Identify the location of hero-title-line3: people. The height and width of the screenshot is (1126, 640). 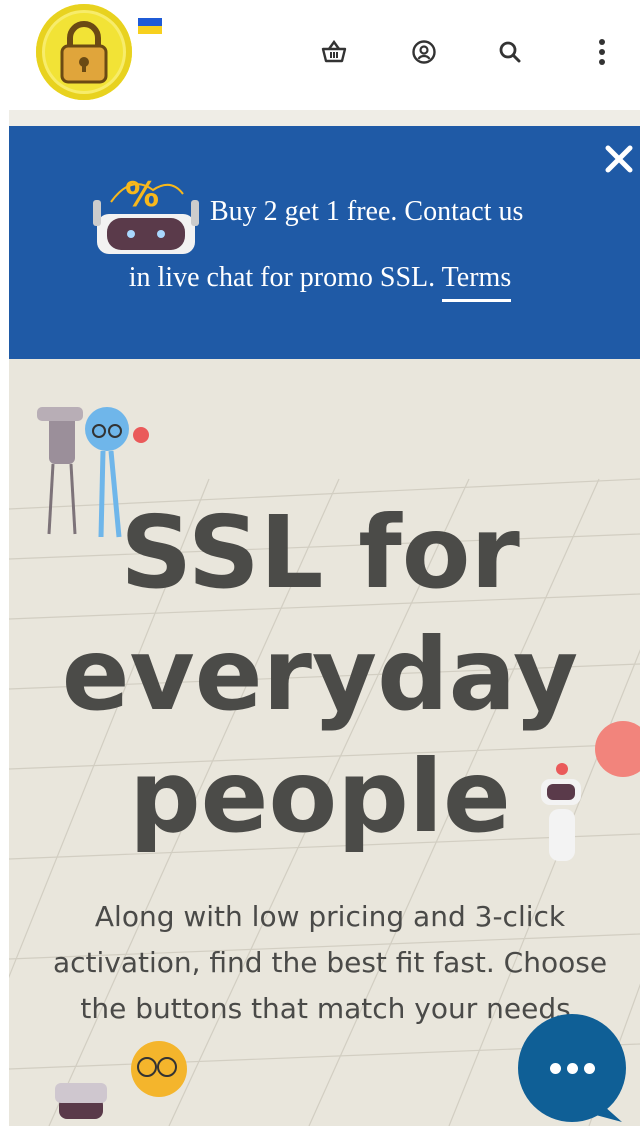
(320, 796).